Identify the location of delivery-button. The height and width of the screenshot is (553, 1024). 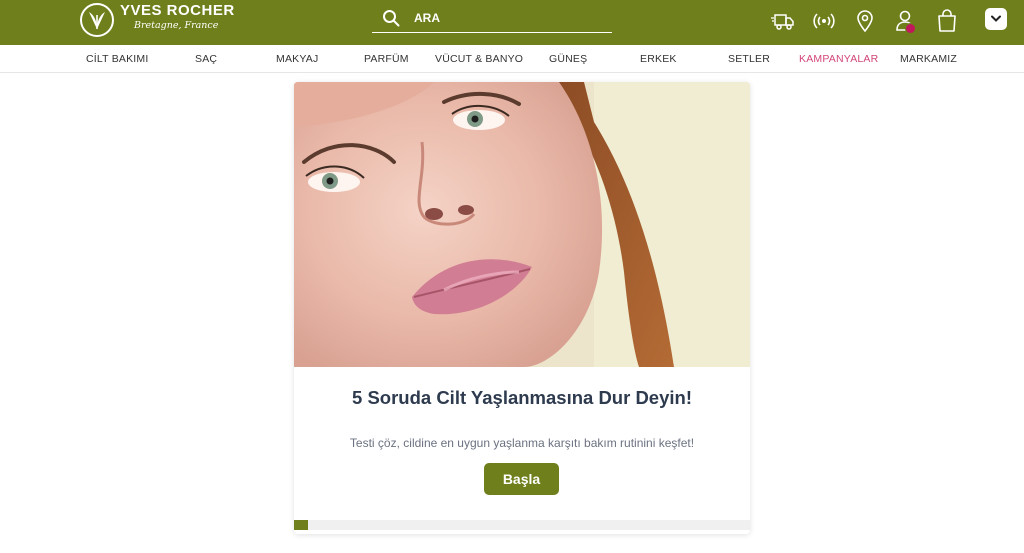
(783, 21).